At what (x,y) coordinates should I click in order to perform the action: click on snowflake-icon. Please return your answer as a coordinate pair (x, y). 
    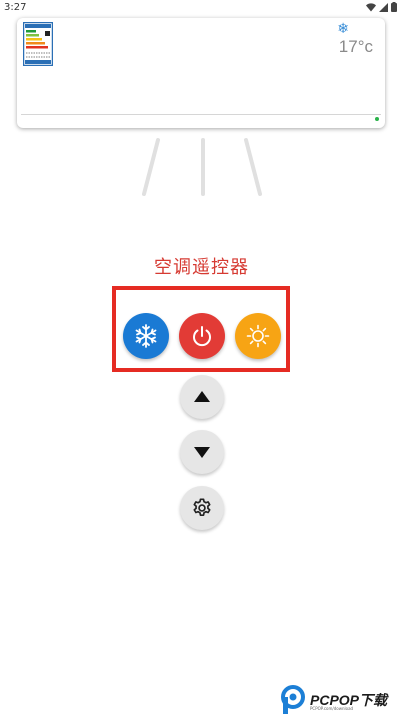
    Looking at the image, I should click on (146, 336).